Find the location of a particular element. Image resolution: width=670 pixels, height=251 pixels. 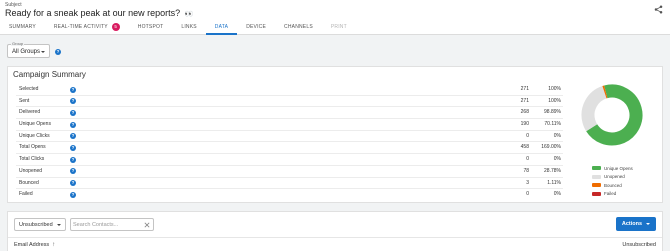

close-icon is located at coordinates (147, 225).